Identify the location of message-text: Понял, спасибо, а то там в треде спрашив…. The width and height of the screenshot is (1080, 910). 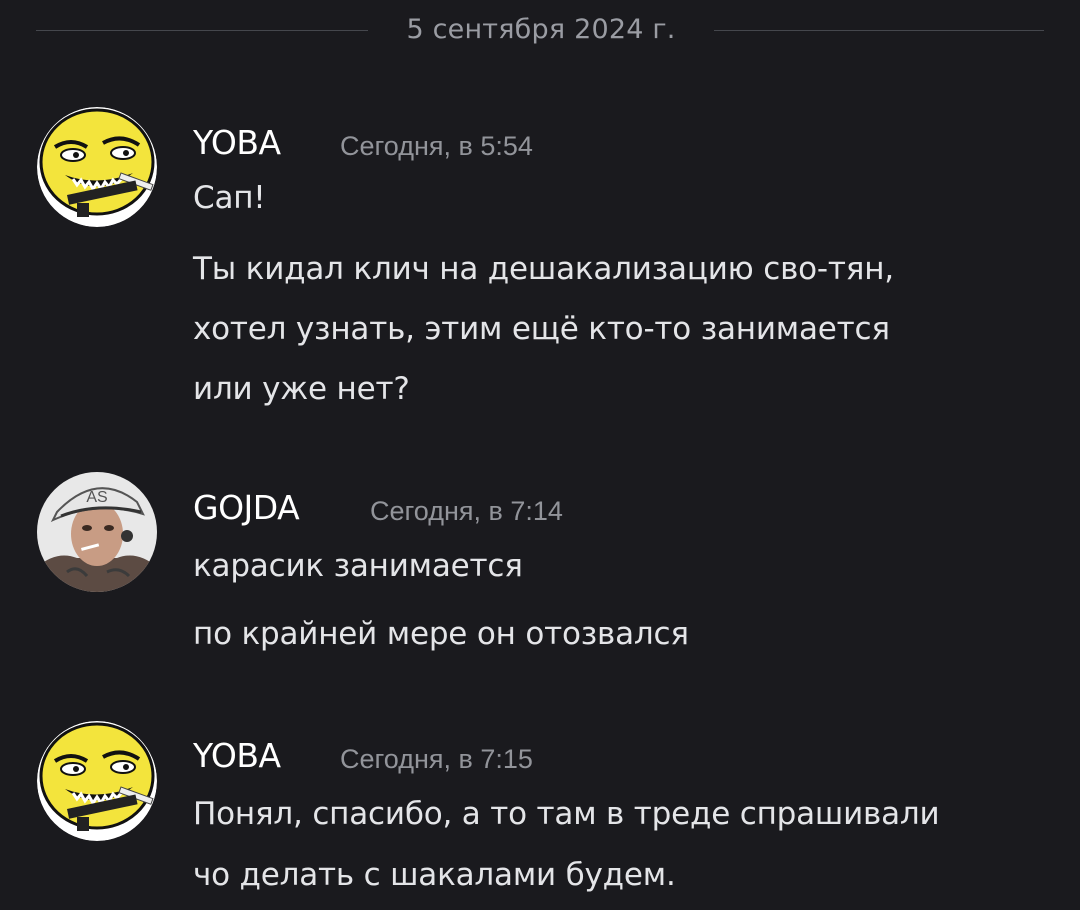
(566, 814).